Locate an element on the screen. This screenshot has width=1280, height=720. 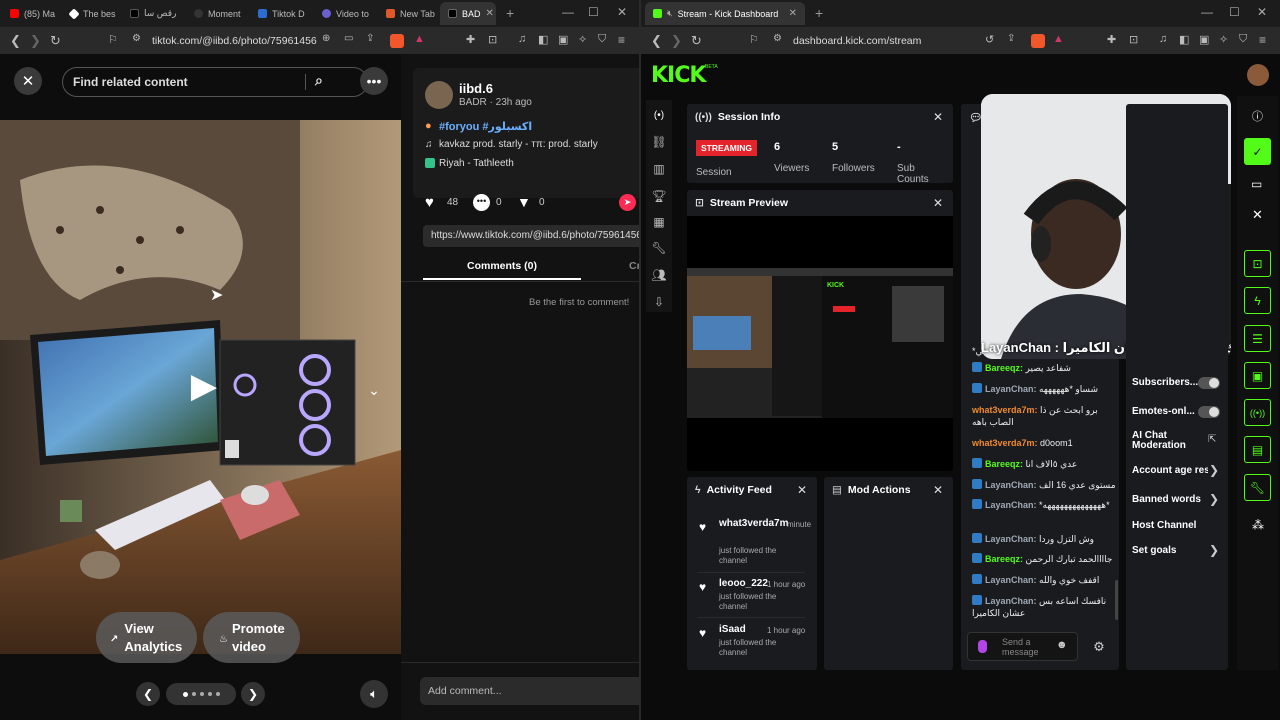
extensions-icon: ✚ is located at coordinates (470, 39).